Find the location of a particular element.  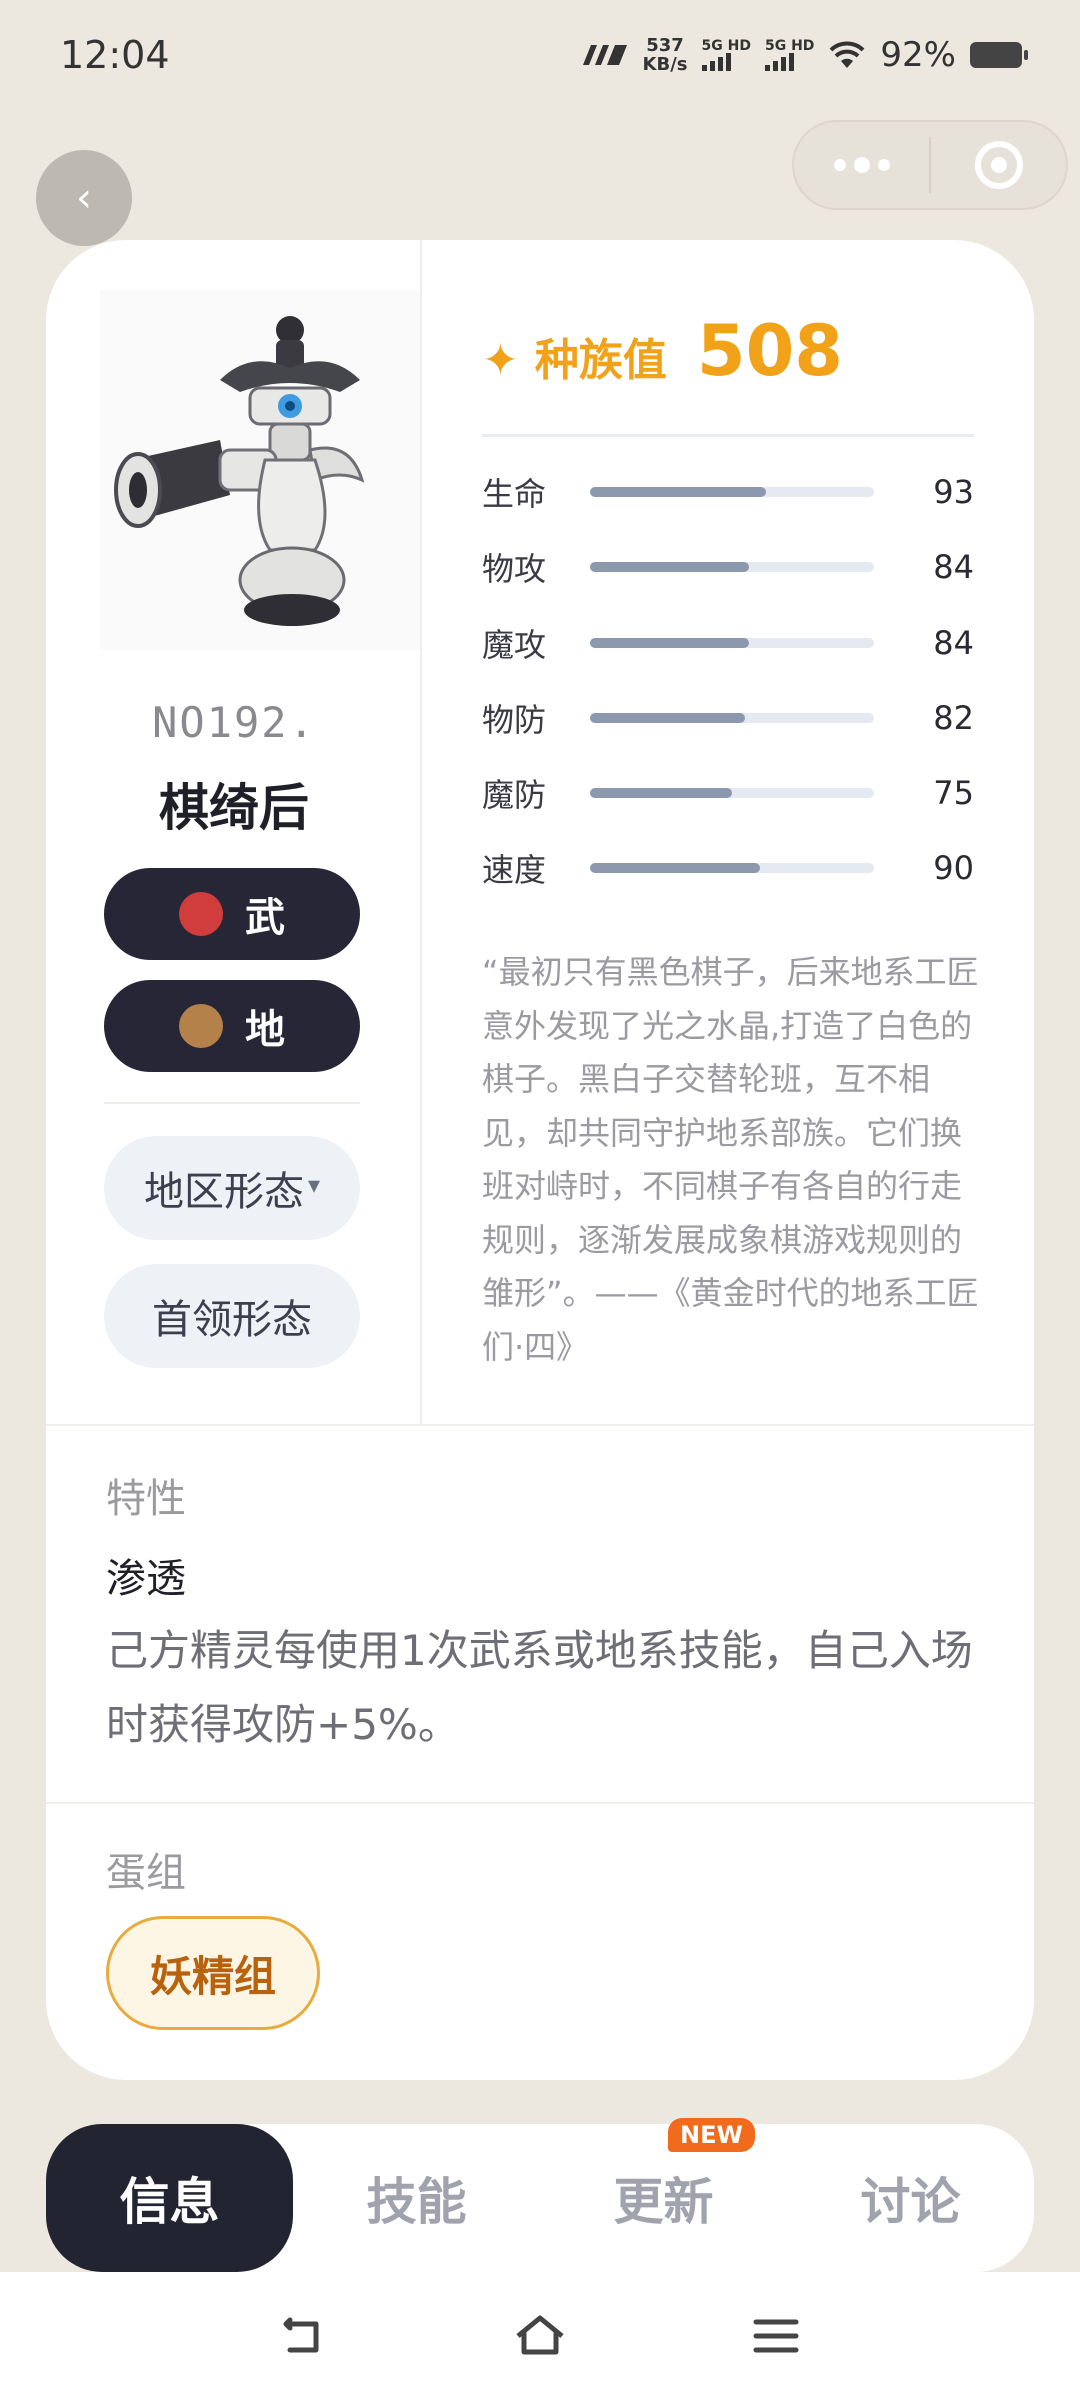

ability-name: 渗透 is located at coordinates (146, 1579).